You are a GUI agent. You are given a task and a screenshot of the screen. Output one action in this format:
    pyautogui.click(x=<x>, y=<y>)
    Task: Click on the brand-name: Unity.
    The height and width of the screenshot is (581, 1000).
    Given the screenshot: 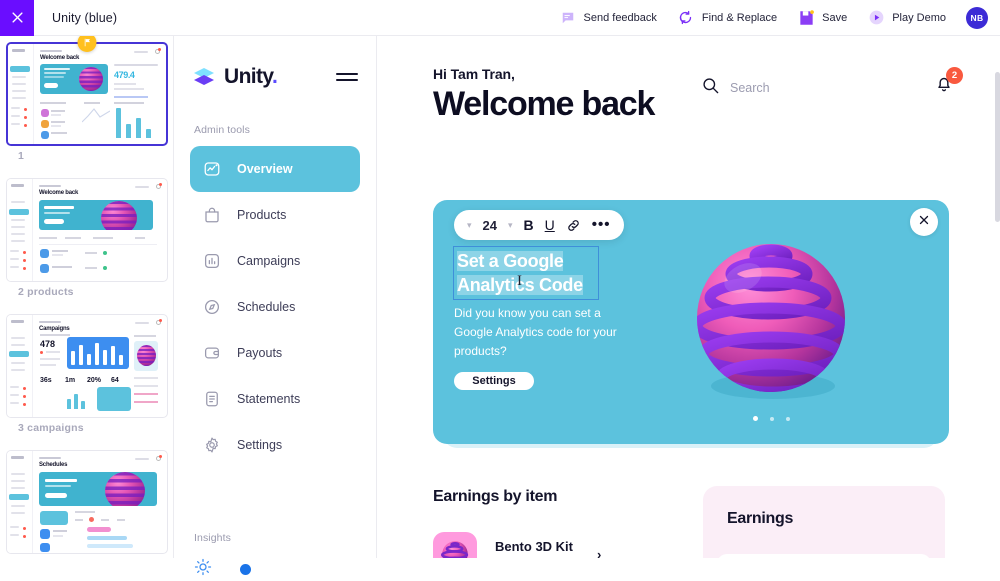 What is the action you would take?
    pyautogui.click(x=250, y=77)
    